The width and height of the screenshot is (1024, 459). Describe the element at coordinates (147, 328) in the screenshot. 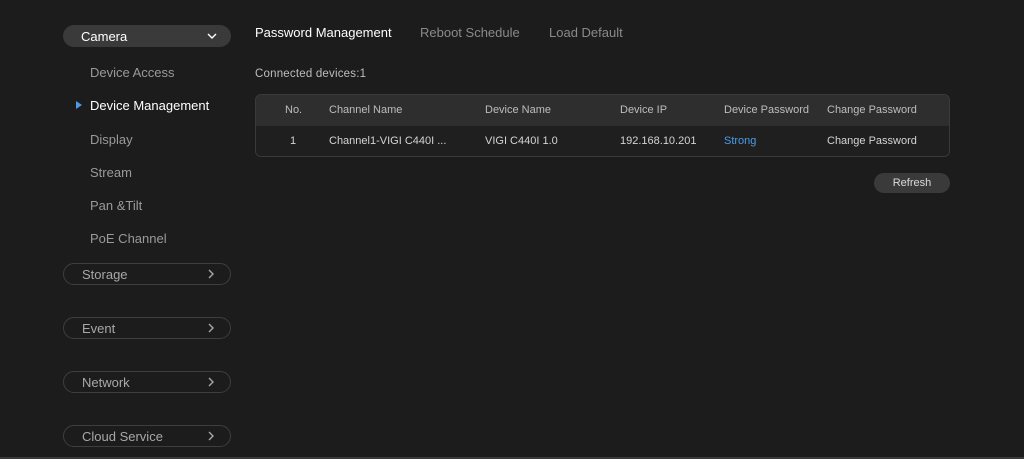

I see `sidebar-category-event: Event` at that location.